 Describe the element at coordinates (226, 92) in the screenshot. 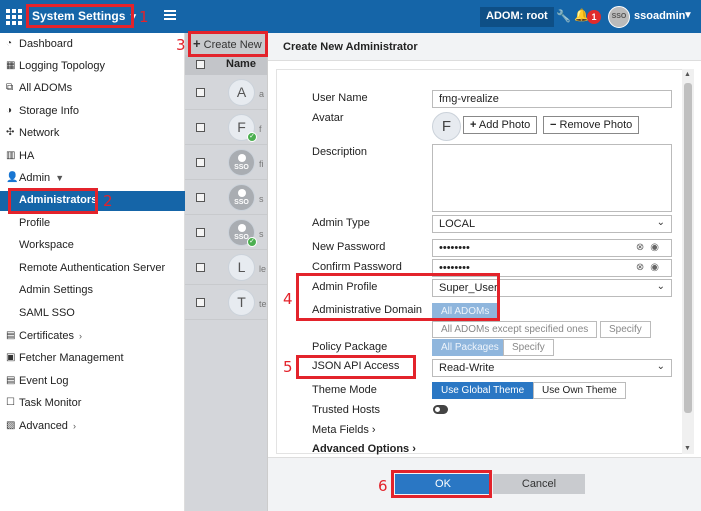

I see `table-row: A a` at that location.